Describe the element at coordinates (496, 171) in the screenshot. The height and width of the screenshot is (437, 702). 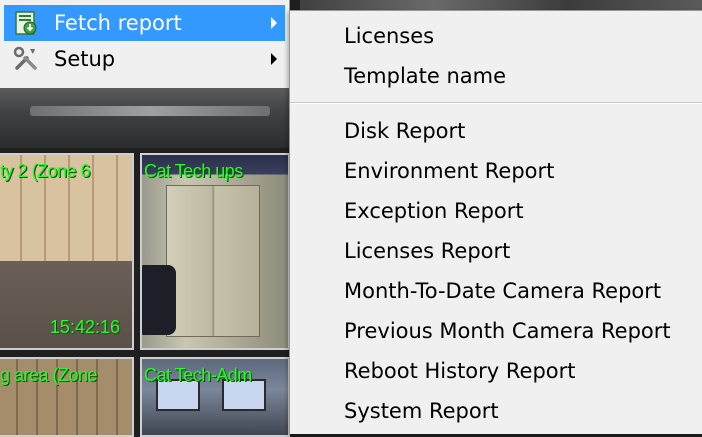
I see `submenu-item-environment-report: Environment Report` at that location.